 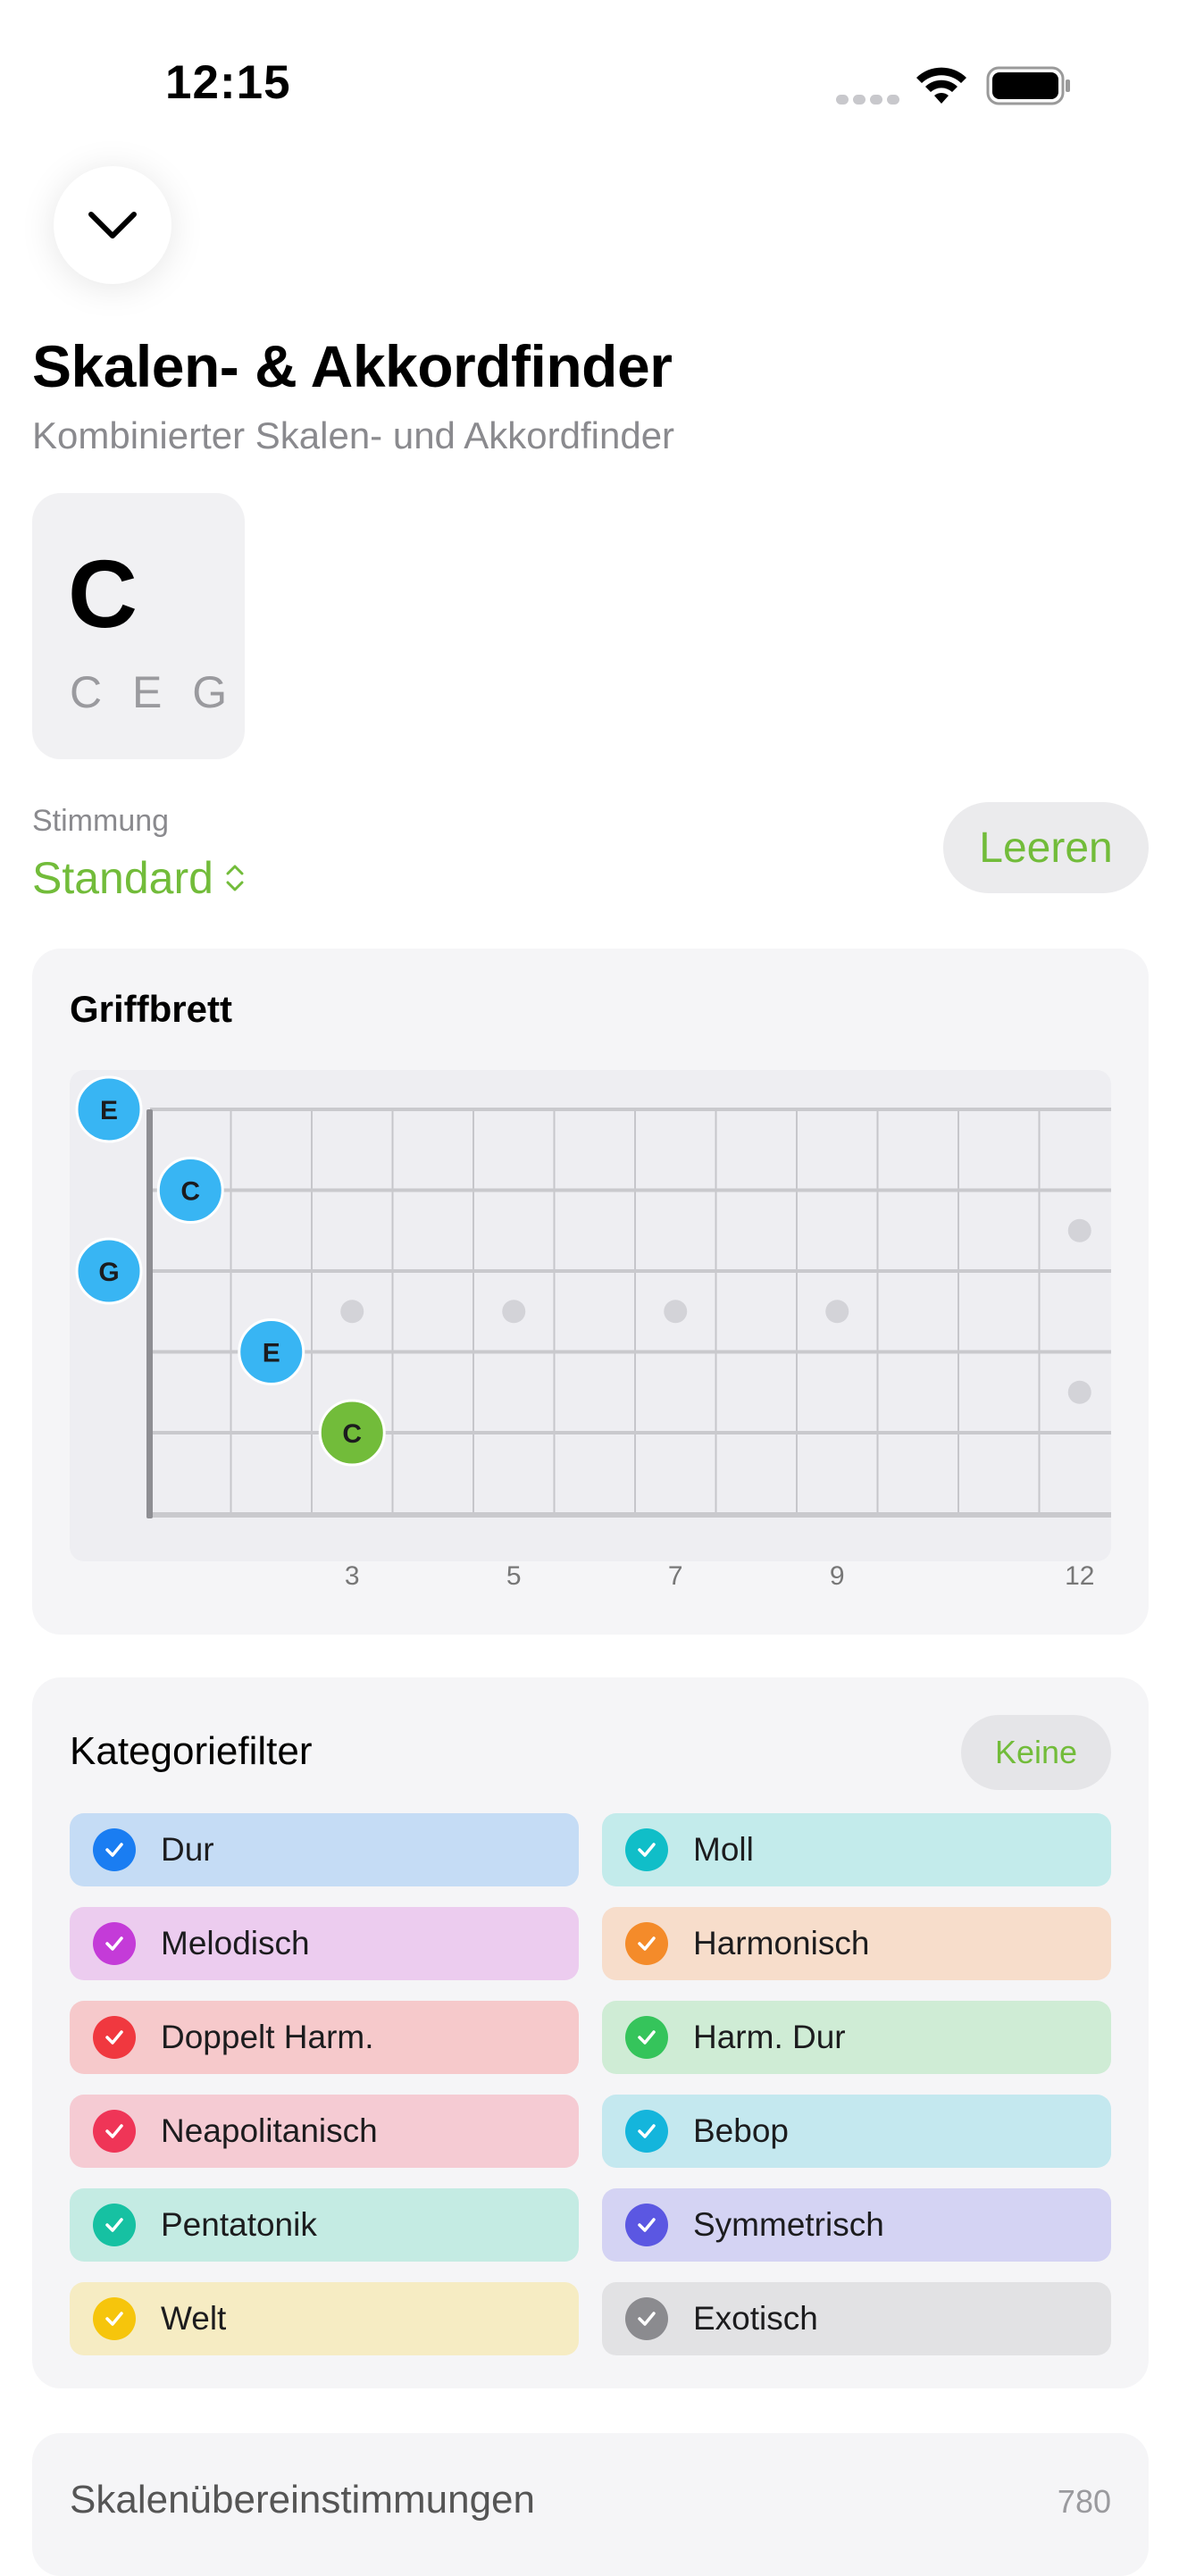 I want to click on category-label: Welt, so click(x=194, y=2319).